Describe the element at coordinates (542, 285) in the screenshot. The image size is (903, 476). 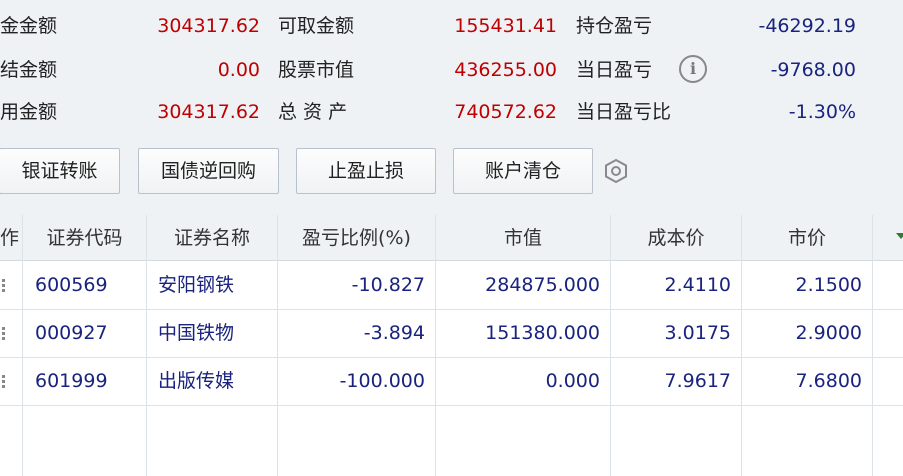
I see `market-value: 284875.000` at that location.